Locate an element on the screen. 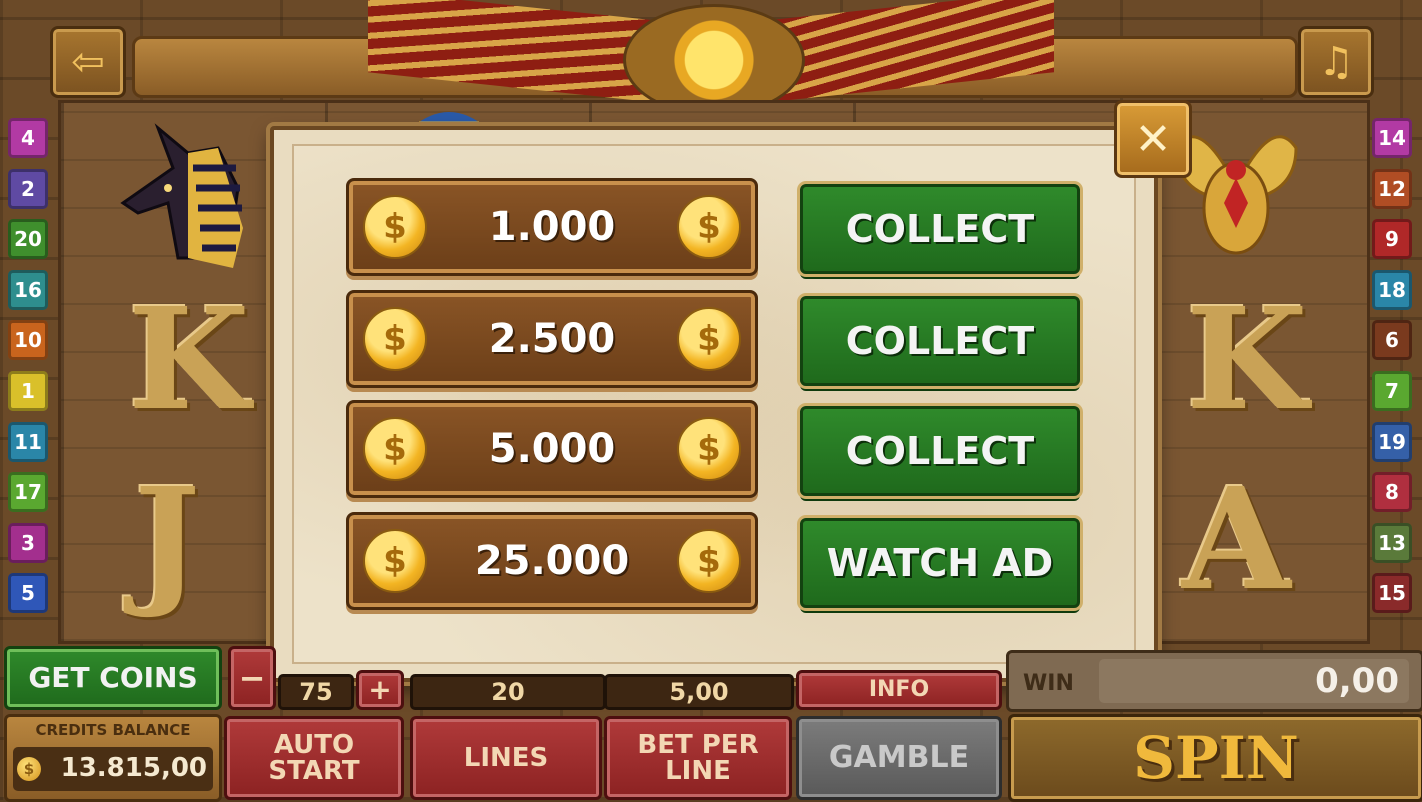 Image resolution: width=1422 pixels, height=802 pixels. line-badge: 17 is located at coordinates (28, 492).